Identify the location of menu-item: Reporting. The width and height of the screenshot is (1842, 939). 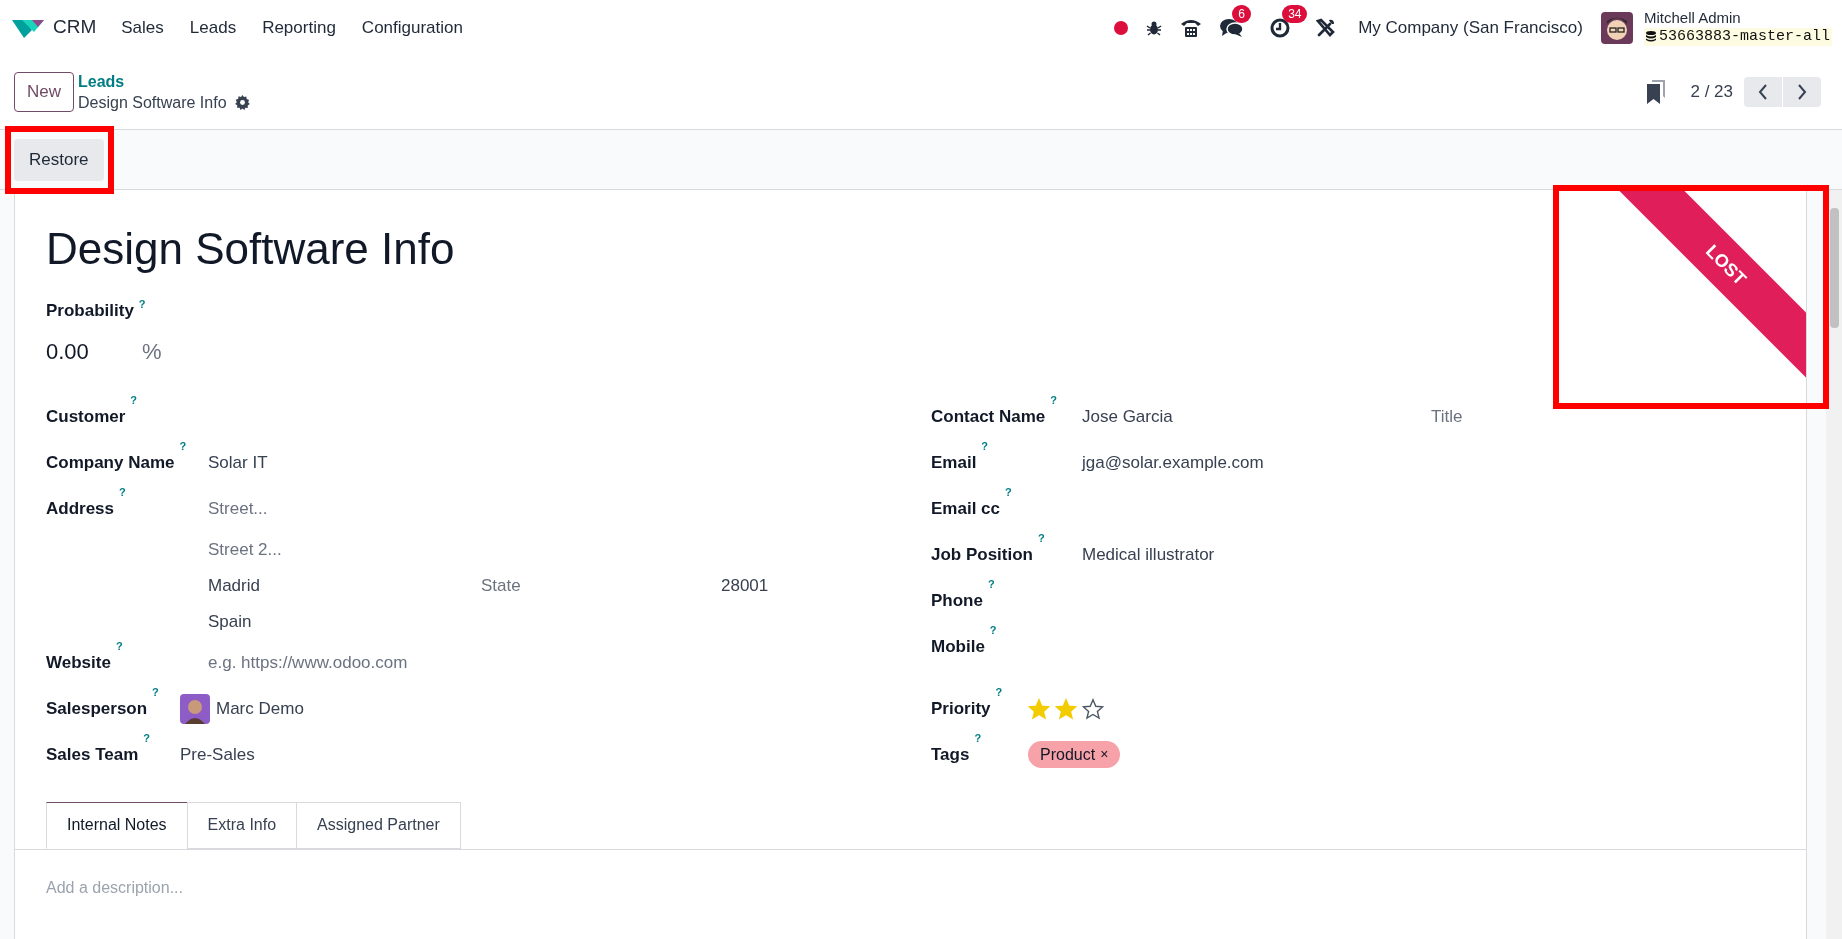
(299, 27).